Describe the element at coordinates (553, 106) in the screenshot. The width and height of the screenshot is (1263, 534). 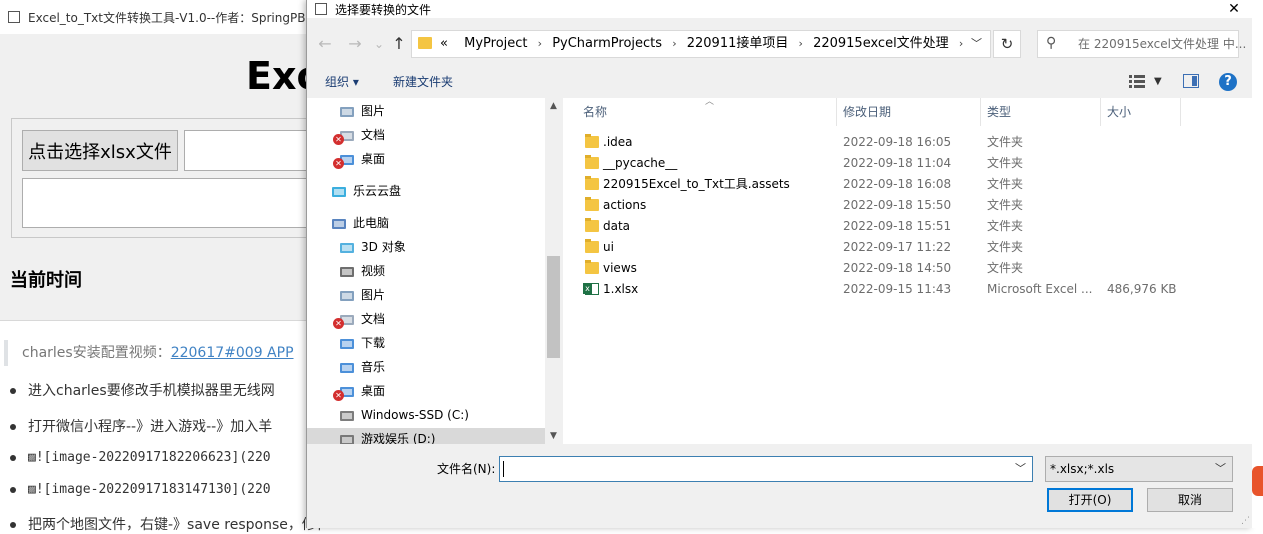
I see `scroll-up-icon: ▲` at that location.